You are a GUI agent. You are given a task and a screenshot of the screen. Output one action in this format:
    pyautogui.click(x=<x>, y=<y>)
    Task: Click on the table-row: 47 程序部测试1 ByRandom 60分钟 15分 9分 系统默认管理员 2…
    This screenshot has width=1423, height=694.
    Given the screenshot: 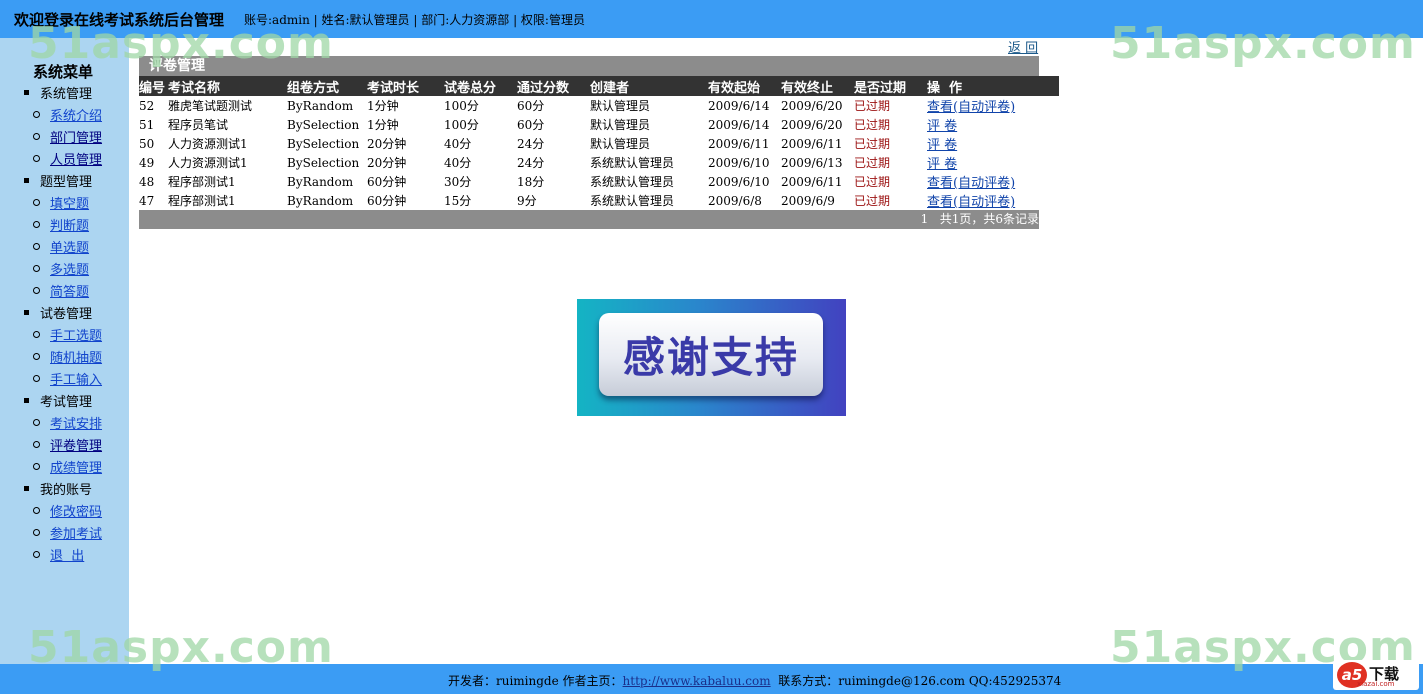 What is the action you would take?
    pyautogui.click(x=599, y=201)
    